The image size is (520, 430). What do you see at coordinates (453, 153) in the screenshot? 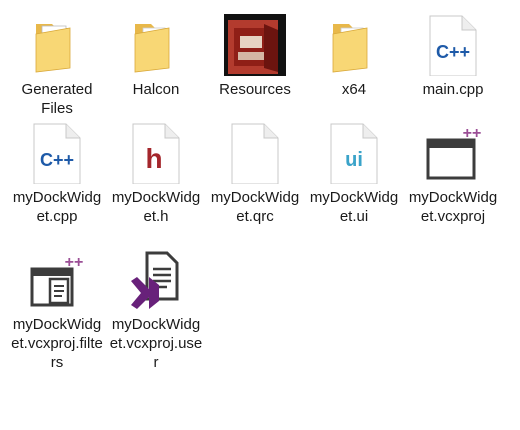
I see `vcxproj-file-icon: ++` at bounding box center [453, 153].